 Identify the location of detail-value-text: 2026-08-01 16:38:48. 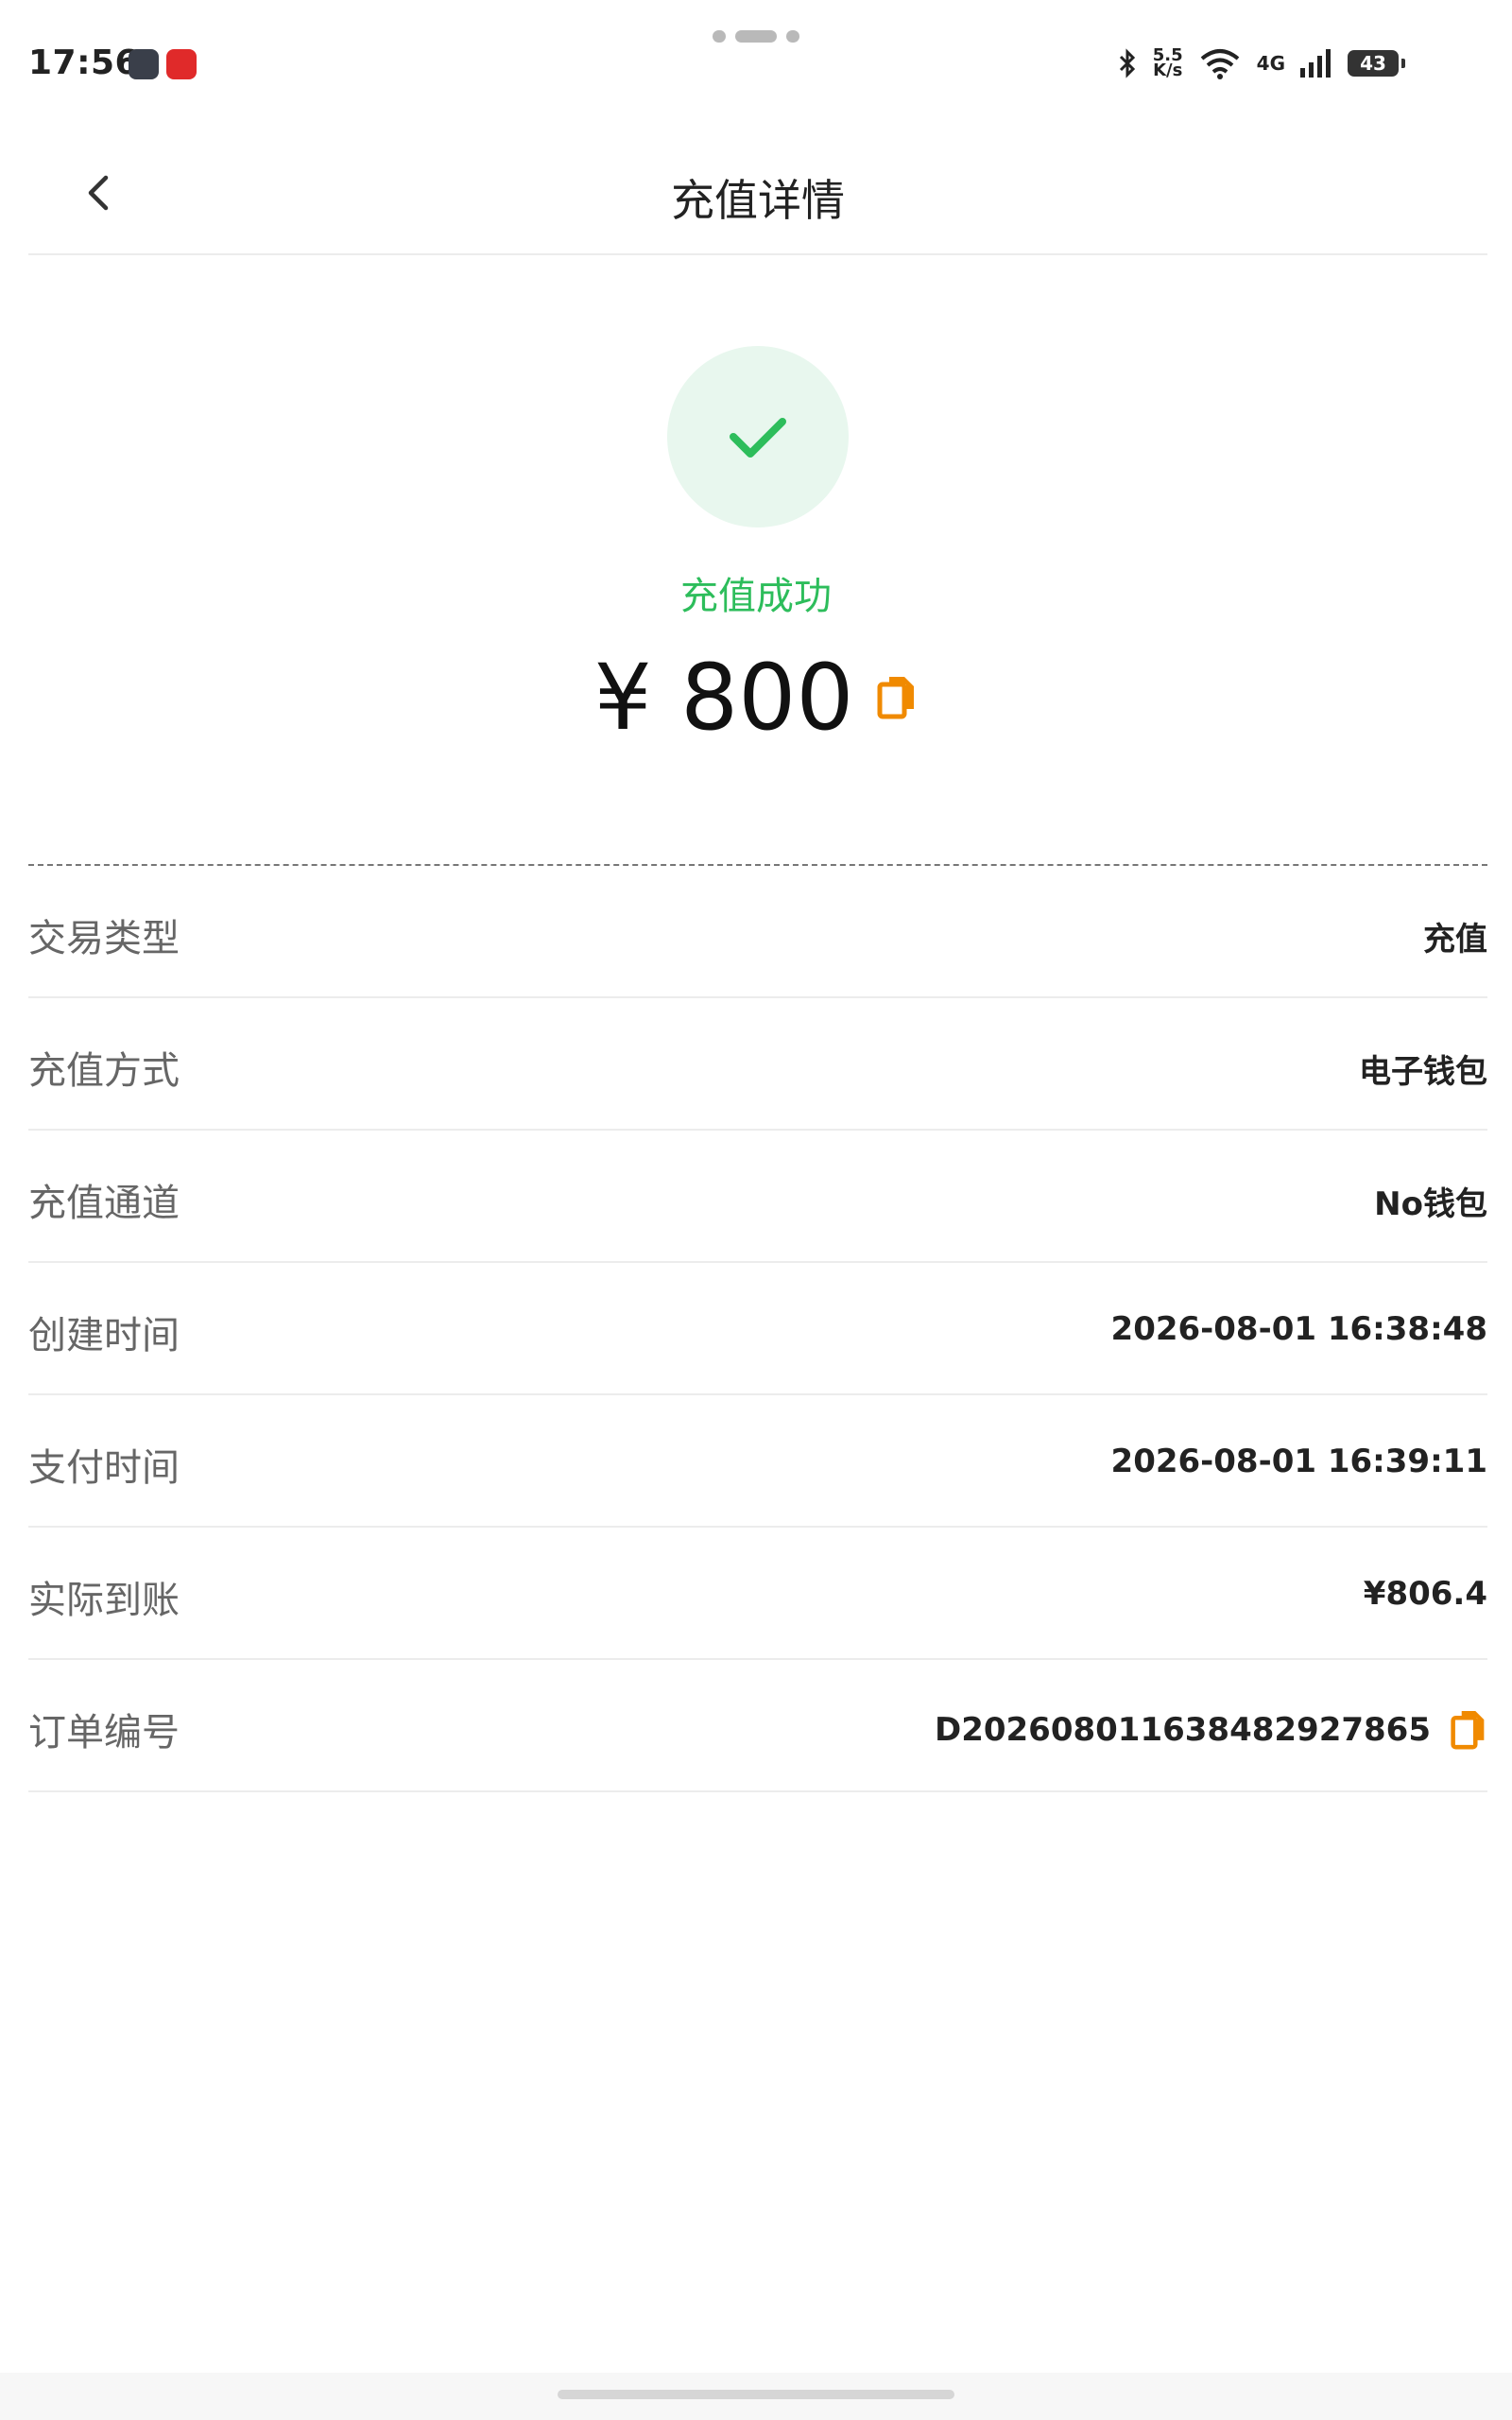
(1298, 1329).